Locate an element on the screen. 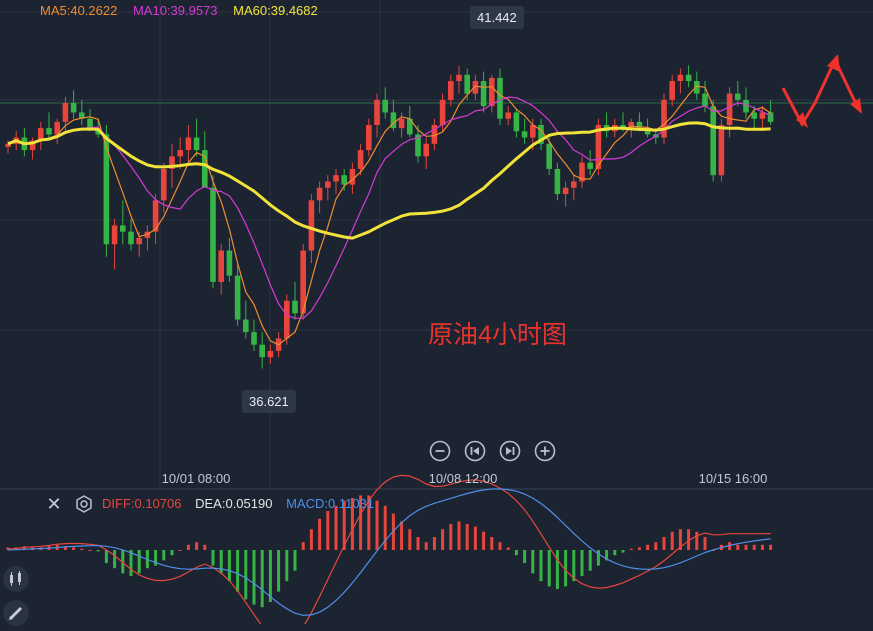 The image size is (873, 631). plus-circle-icon is located at coordinates (545, 451).